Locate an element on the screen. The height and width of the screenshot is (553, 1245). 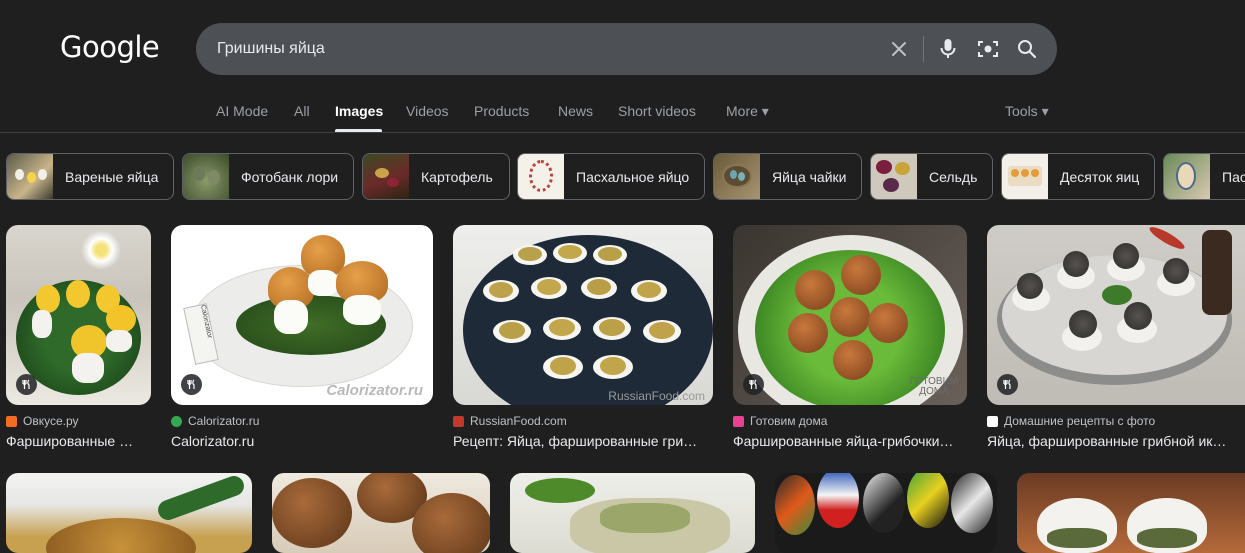
tab-more: More ▾ is located at coordinates (747, 111).